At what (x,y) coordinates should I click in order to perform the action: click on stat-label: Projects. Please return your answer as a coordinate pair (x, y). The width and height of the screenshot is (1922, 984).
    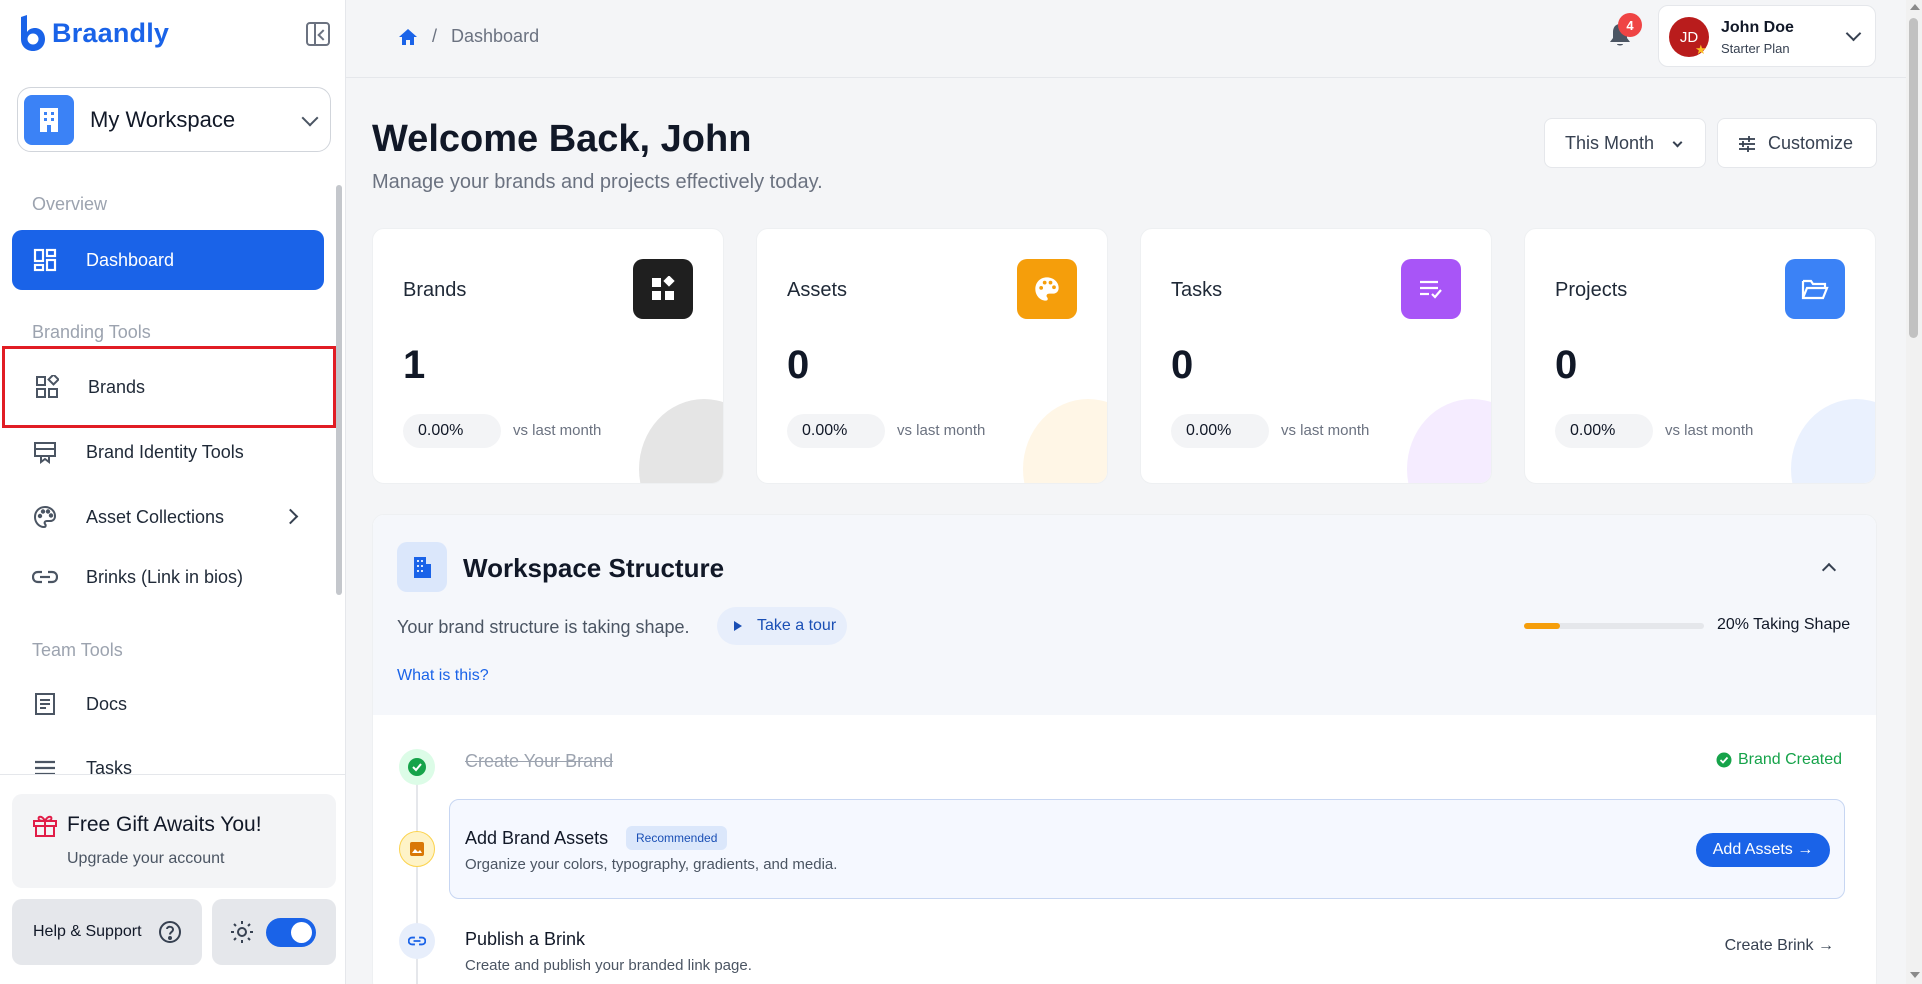
    Looking at the image, I should click on (1591, 290).